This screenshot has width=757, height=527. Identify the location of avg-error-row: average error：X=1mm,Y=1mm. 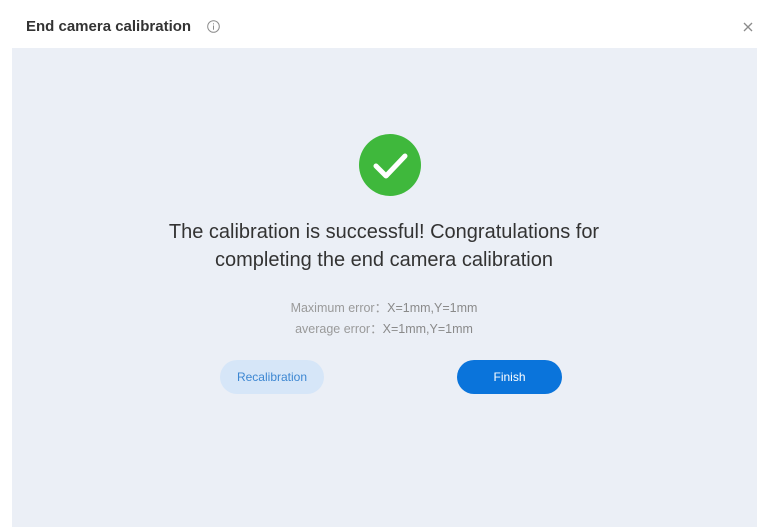
(384, 329).